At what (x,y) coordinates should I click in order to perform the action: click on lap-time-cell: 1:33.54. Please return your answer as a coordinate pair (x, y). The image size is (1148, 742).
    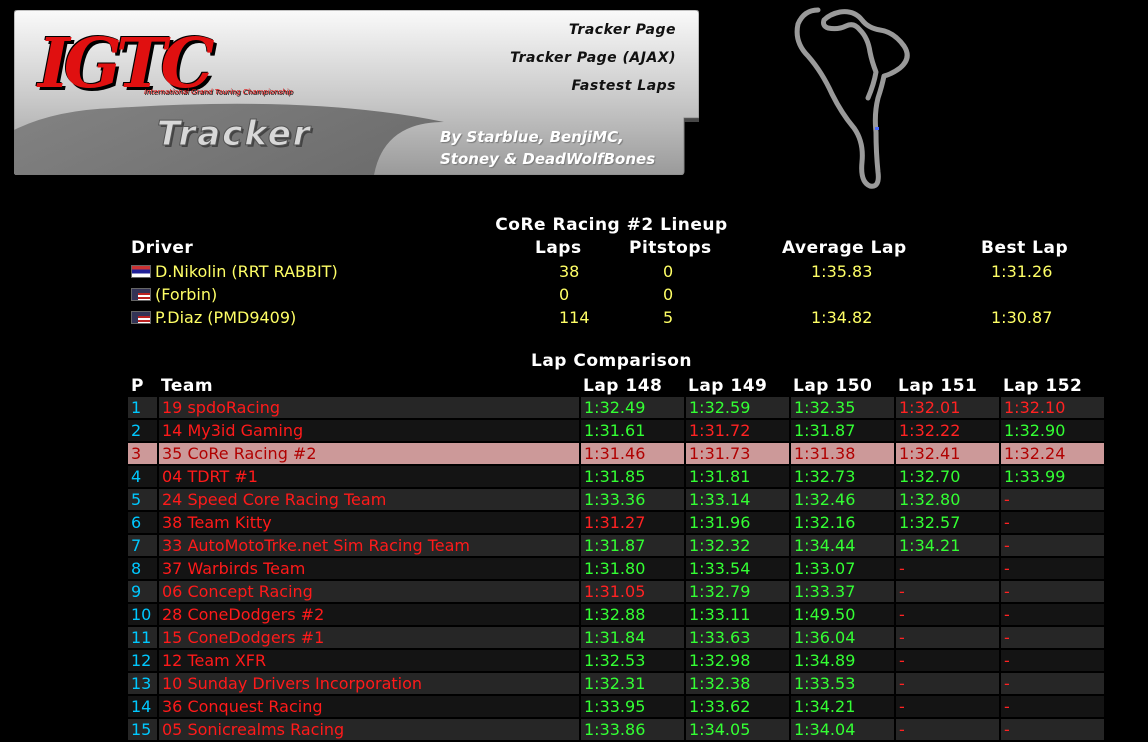
    Looking at the image, I should click on (738, 569).